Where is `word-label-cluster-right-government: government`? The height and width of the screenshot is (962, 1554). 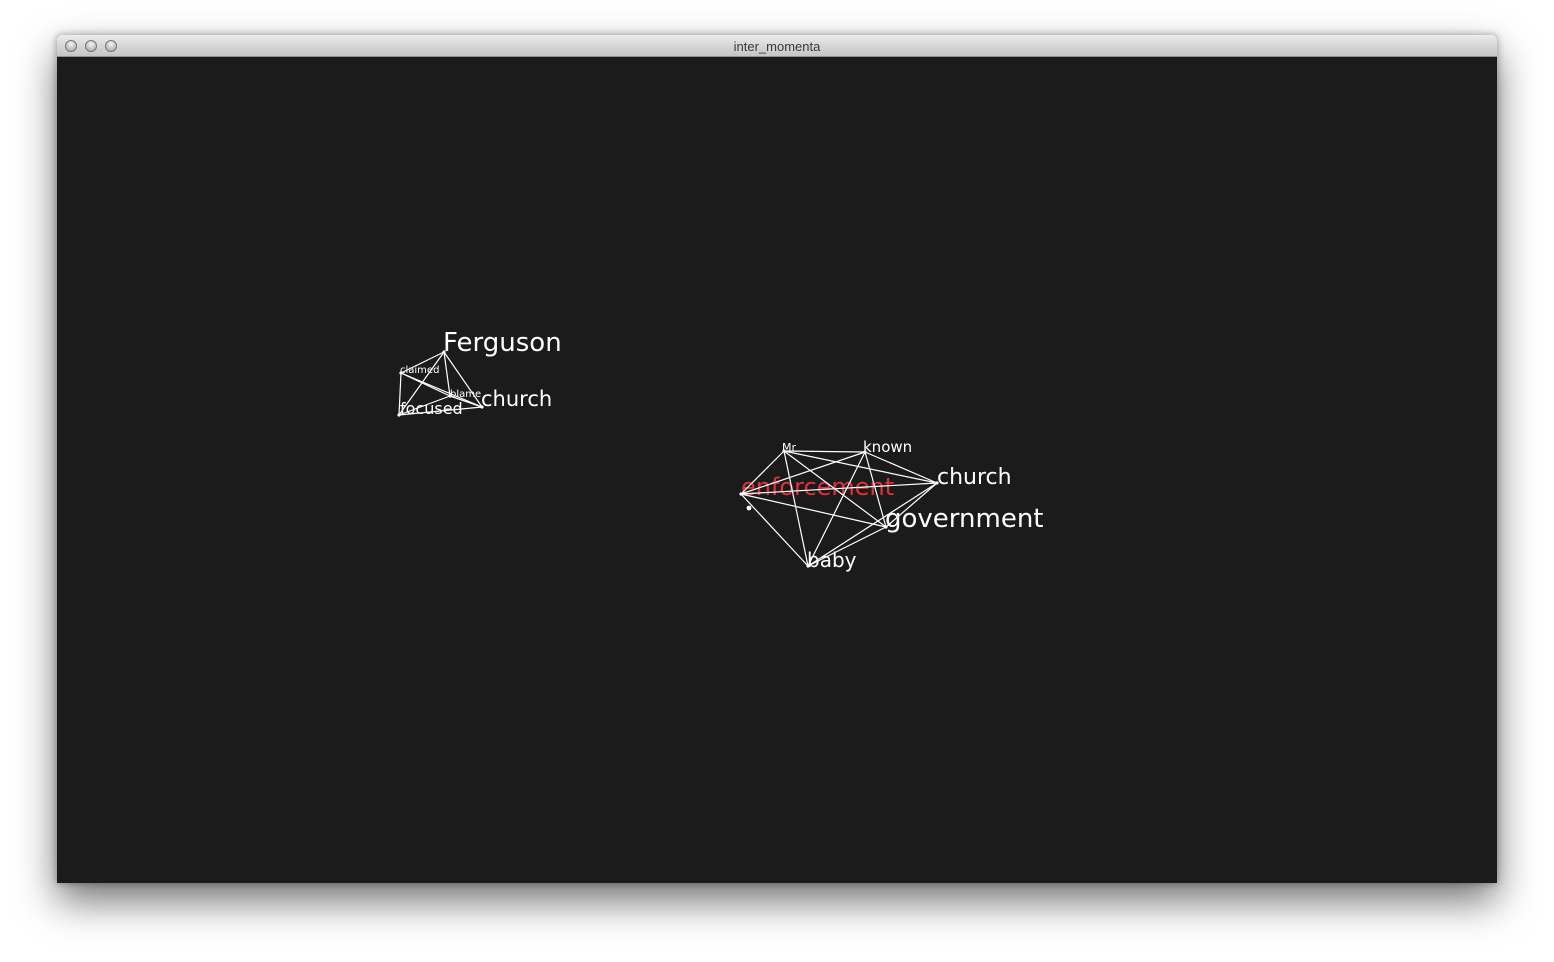
word-label-cluster-right-government: government is located at coordinates (964, 519).